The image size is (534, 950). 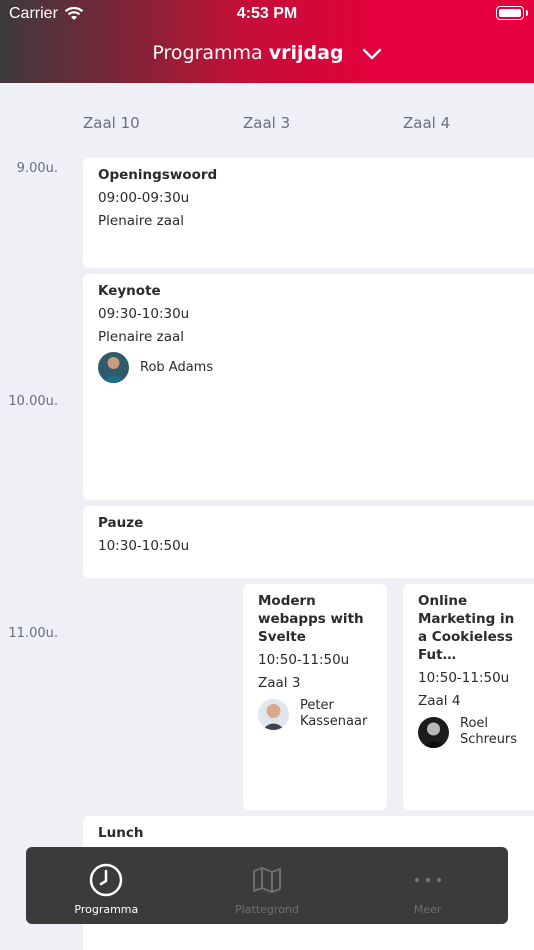 I want to click on chevron-down-icon, so click(x=372, y=54).